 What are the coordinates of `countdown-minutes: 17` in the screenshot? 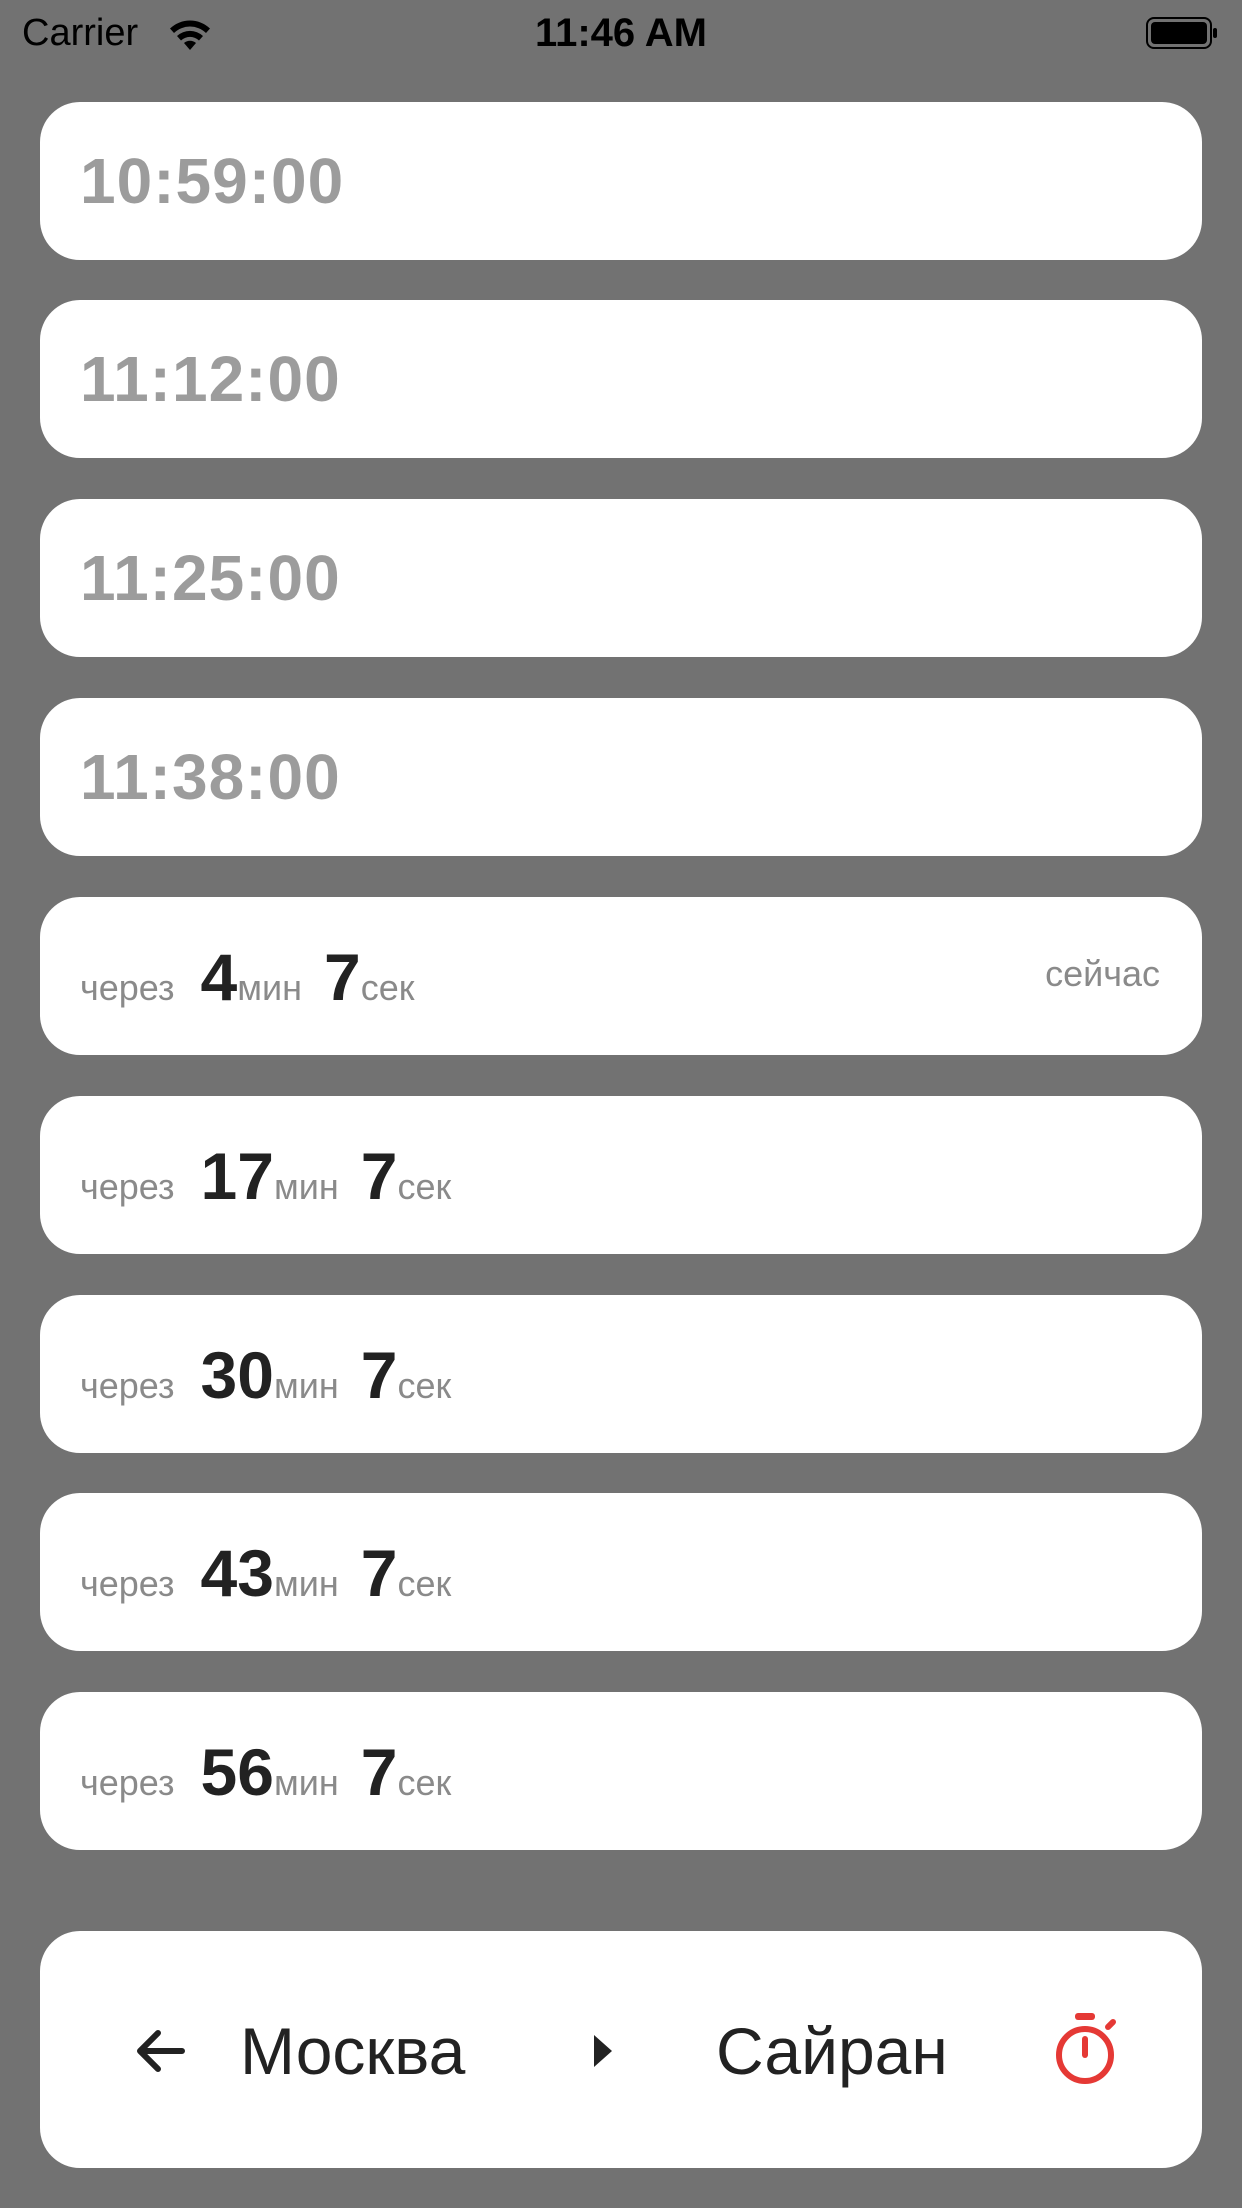 It's located at (237, 1176).